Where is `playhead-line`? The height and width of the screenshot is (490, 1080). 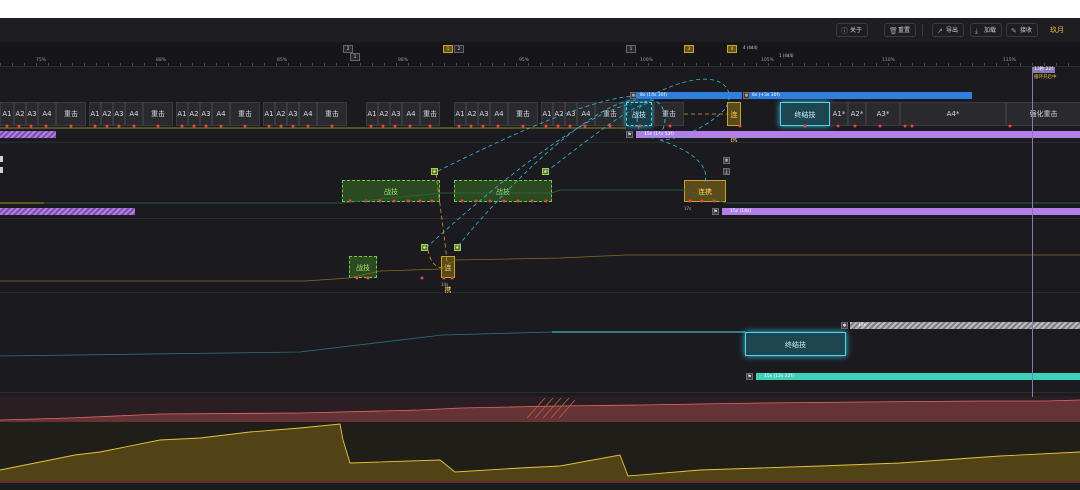
playhead-line is located at coordinates (1032, 232).